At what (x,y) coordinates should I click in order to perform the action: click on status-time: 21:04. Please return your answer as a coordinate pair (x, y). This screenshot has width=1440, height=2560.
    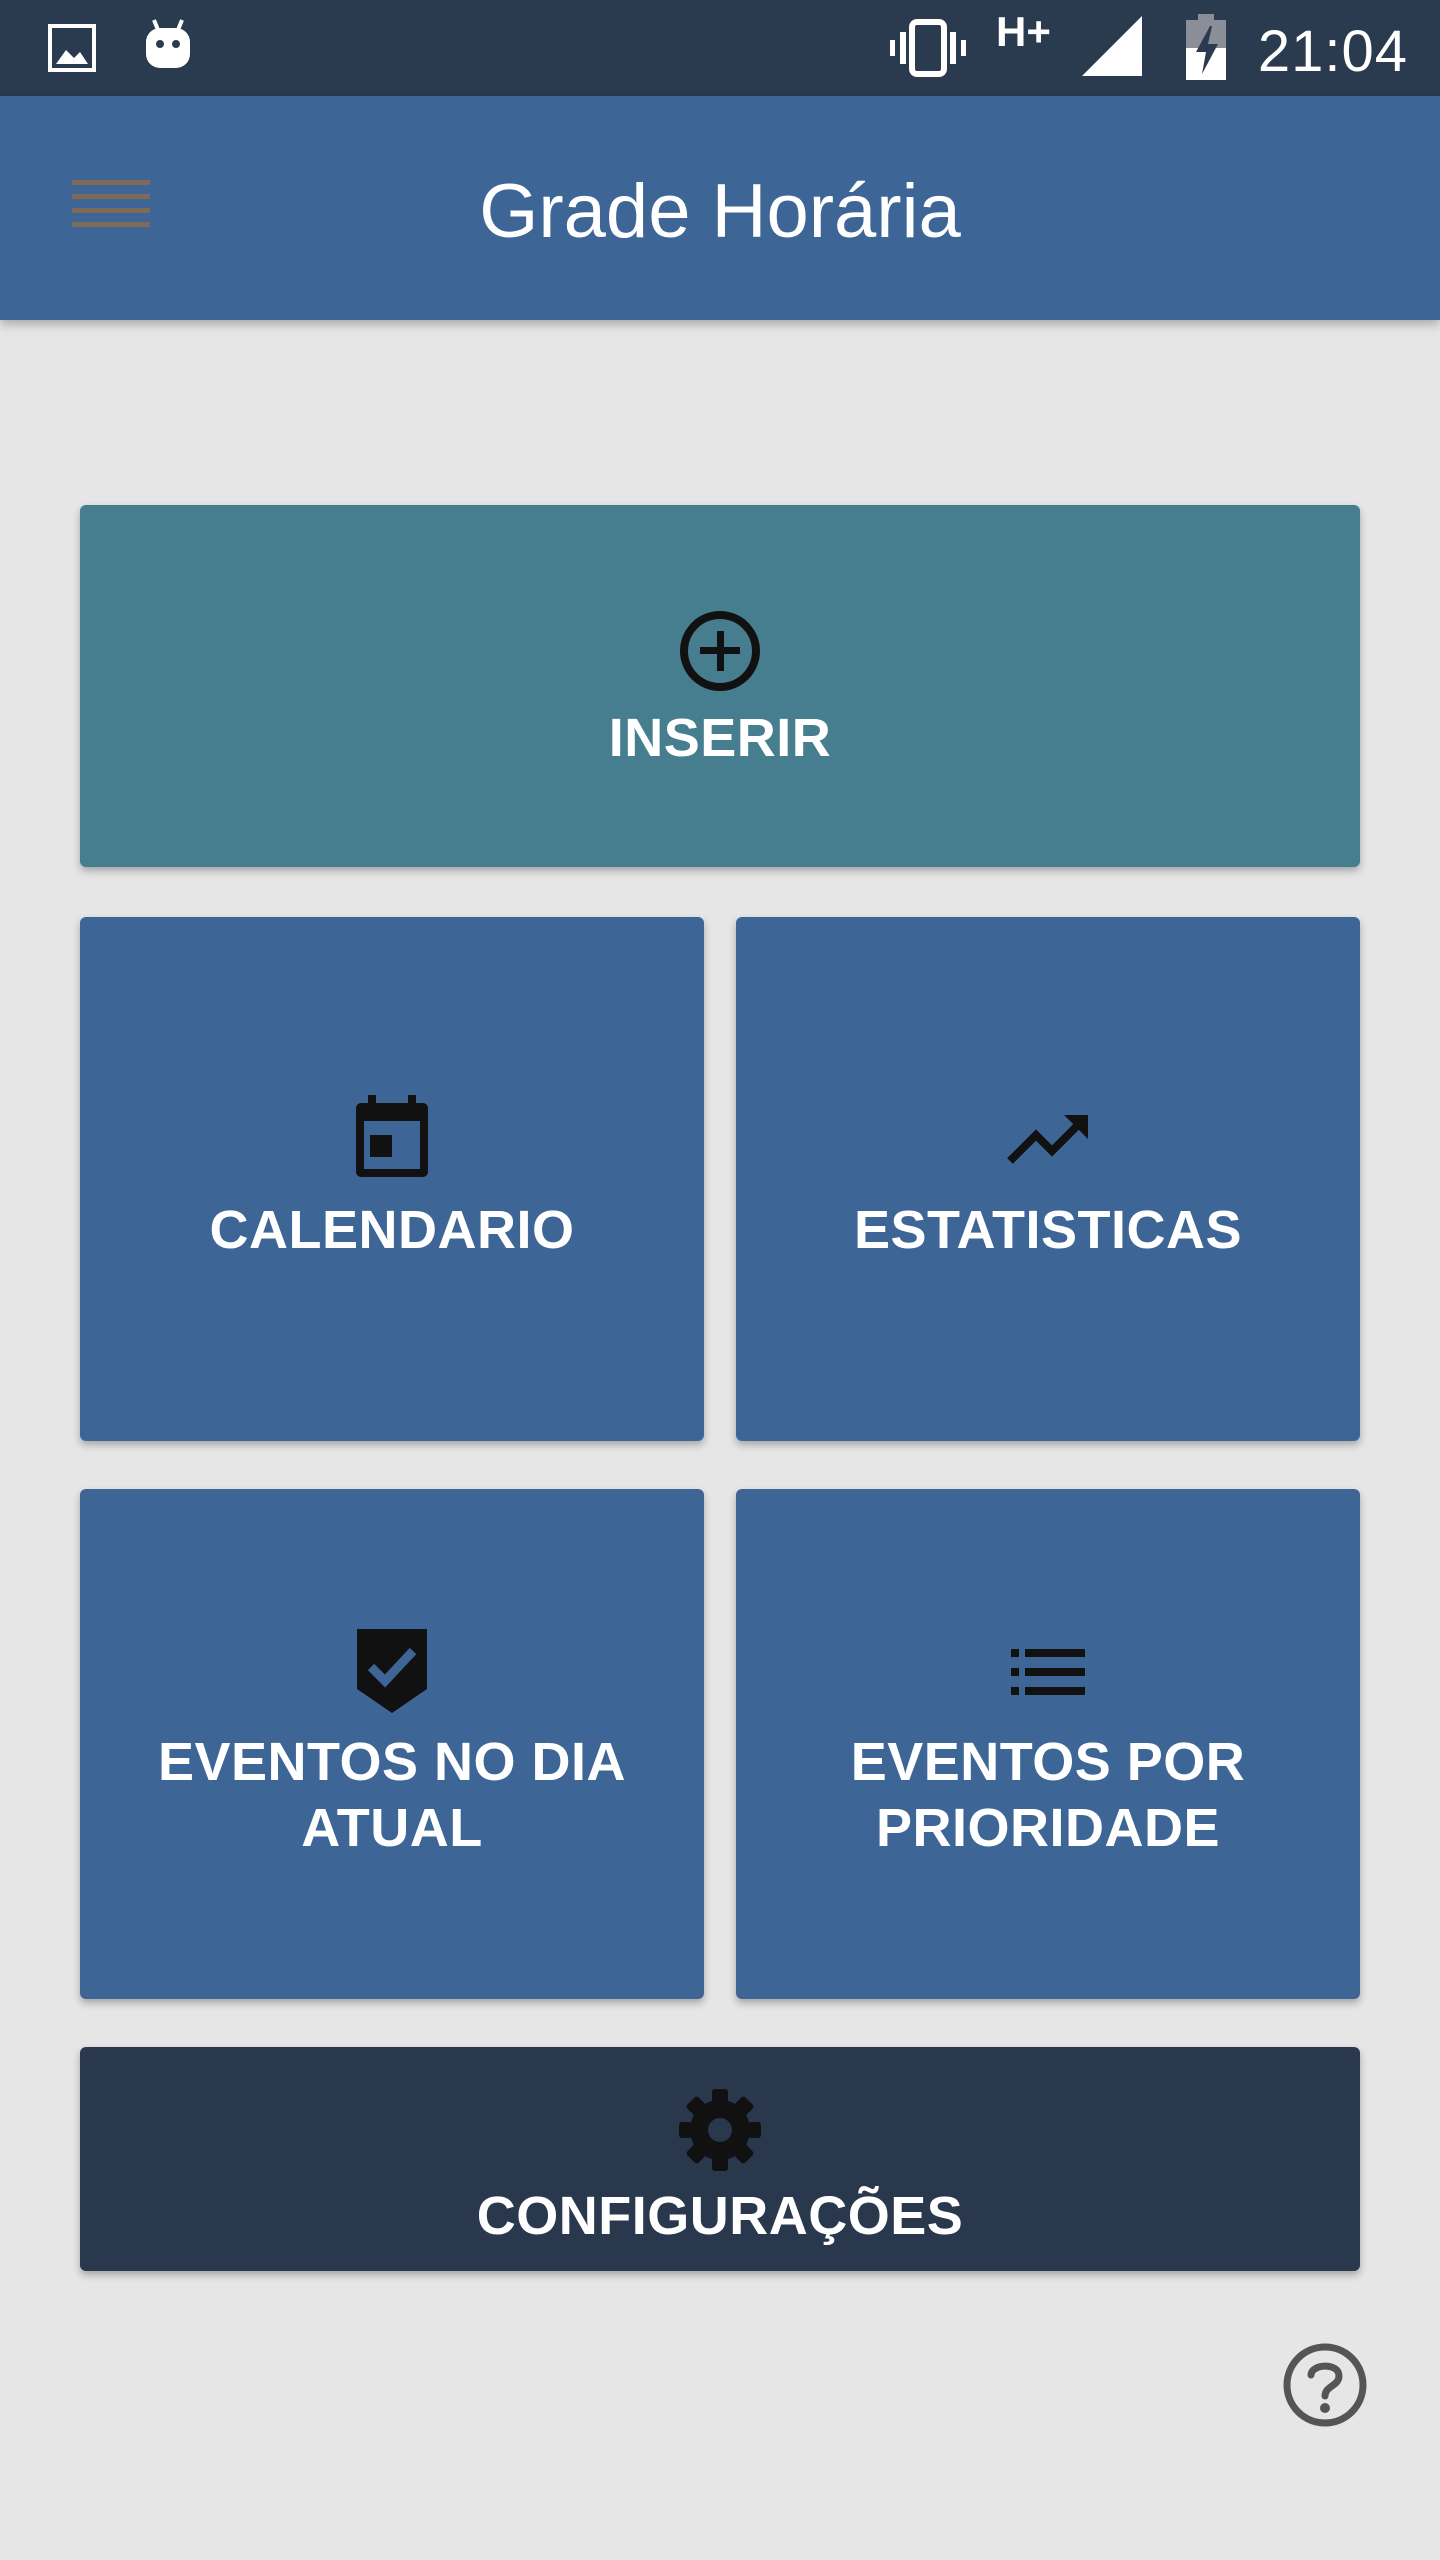
    Looking at the image, I should click on (1332, 51).